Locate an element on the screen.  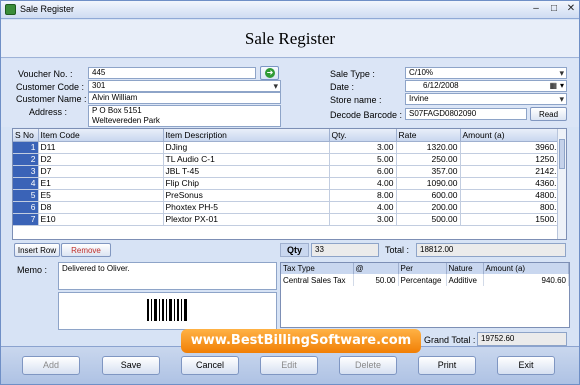
voucher-no-label: Voucher No. : is located at coordinates (45, 74).